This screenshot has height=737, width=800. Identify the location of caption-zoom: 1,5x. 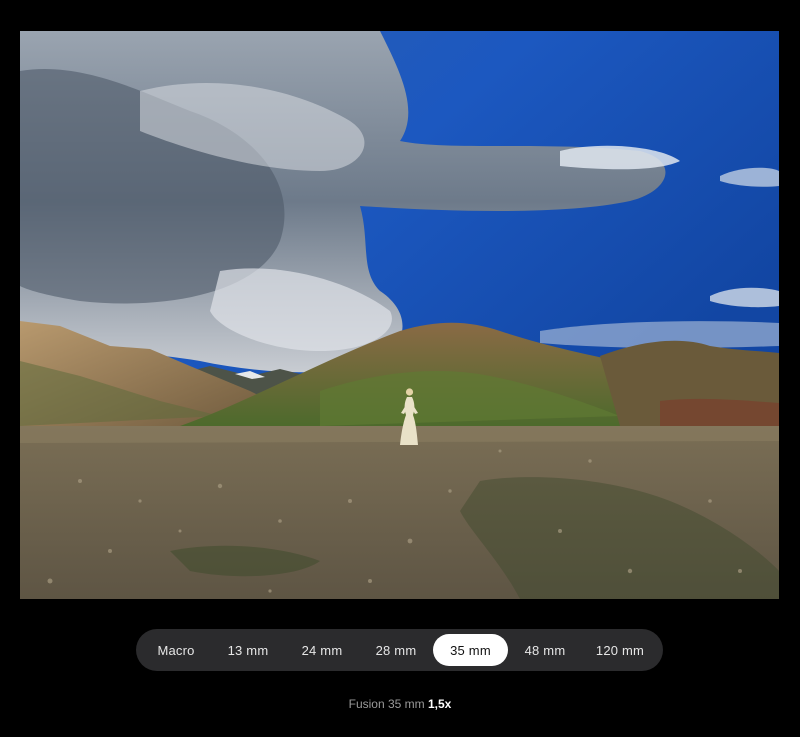
(440, 704).